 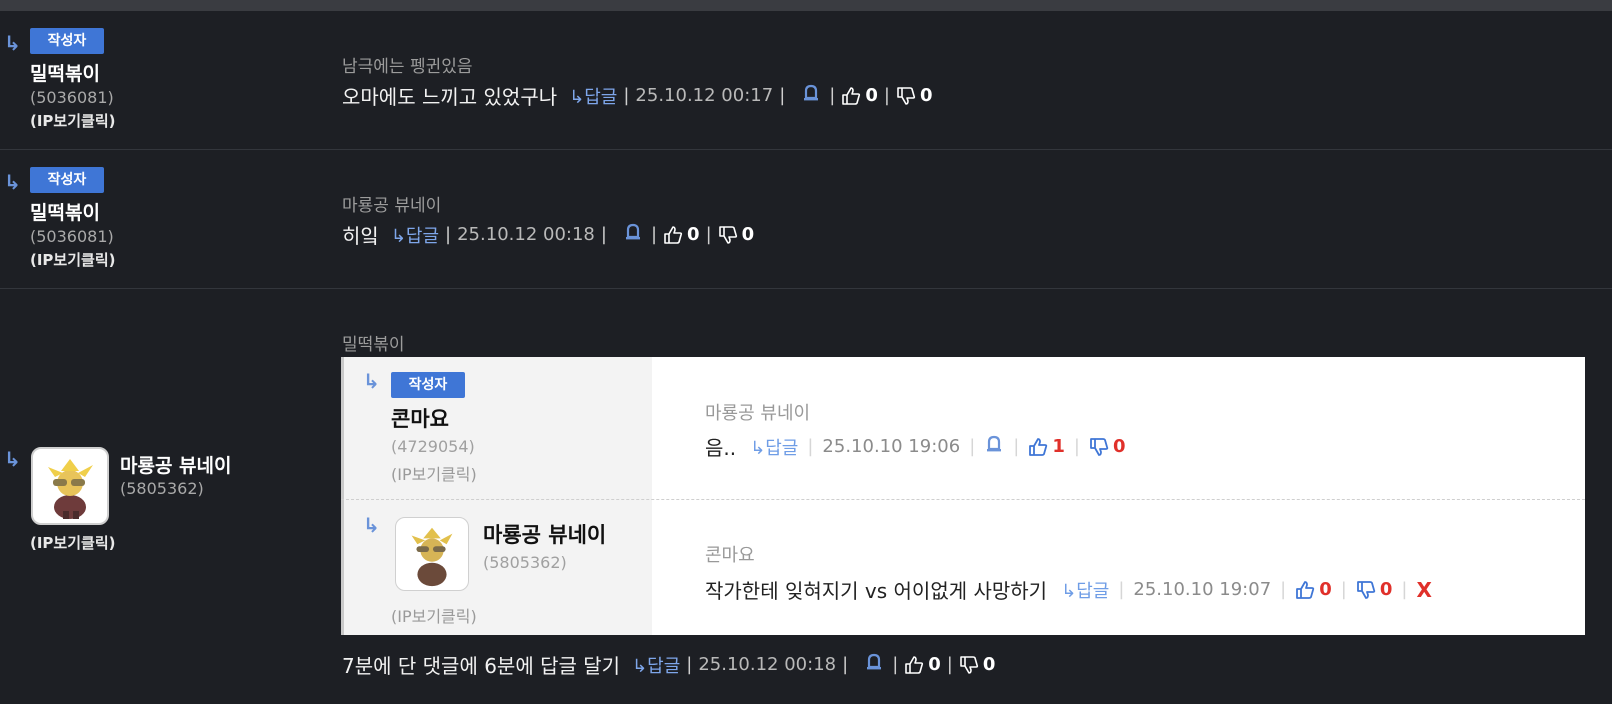 What do you see at coordinates (806, 5) in the screenshot?
I see `top-bar` at bounding box center [806, 5].